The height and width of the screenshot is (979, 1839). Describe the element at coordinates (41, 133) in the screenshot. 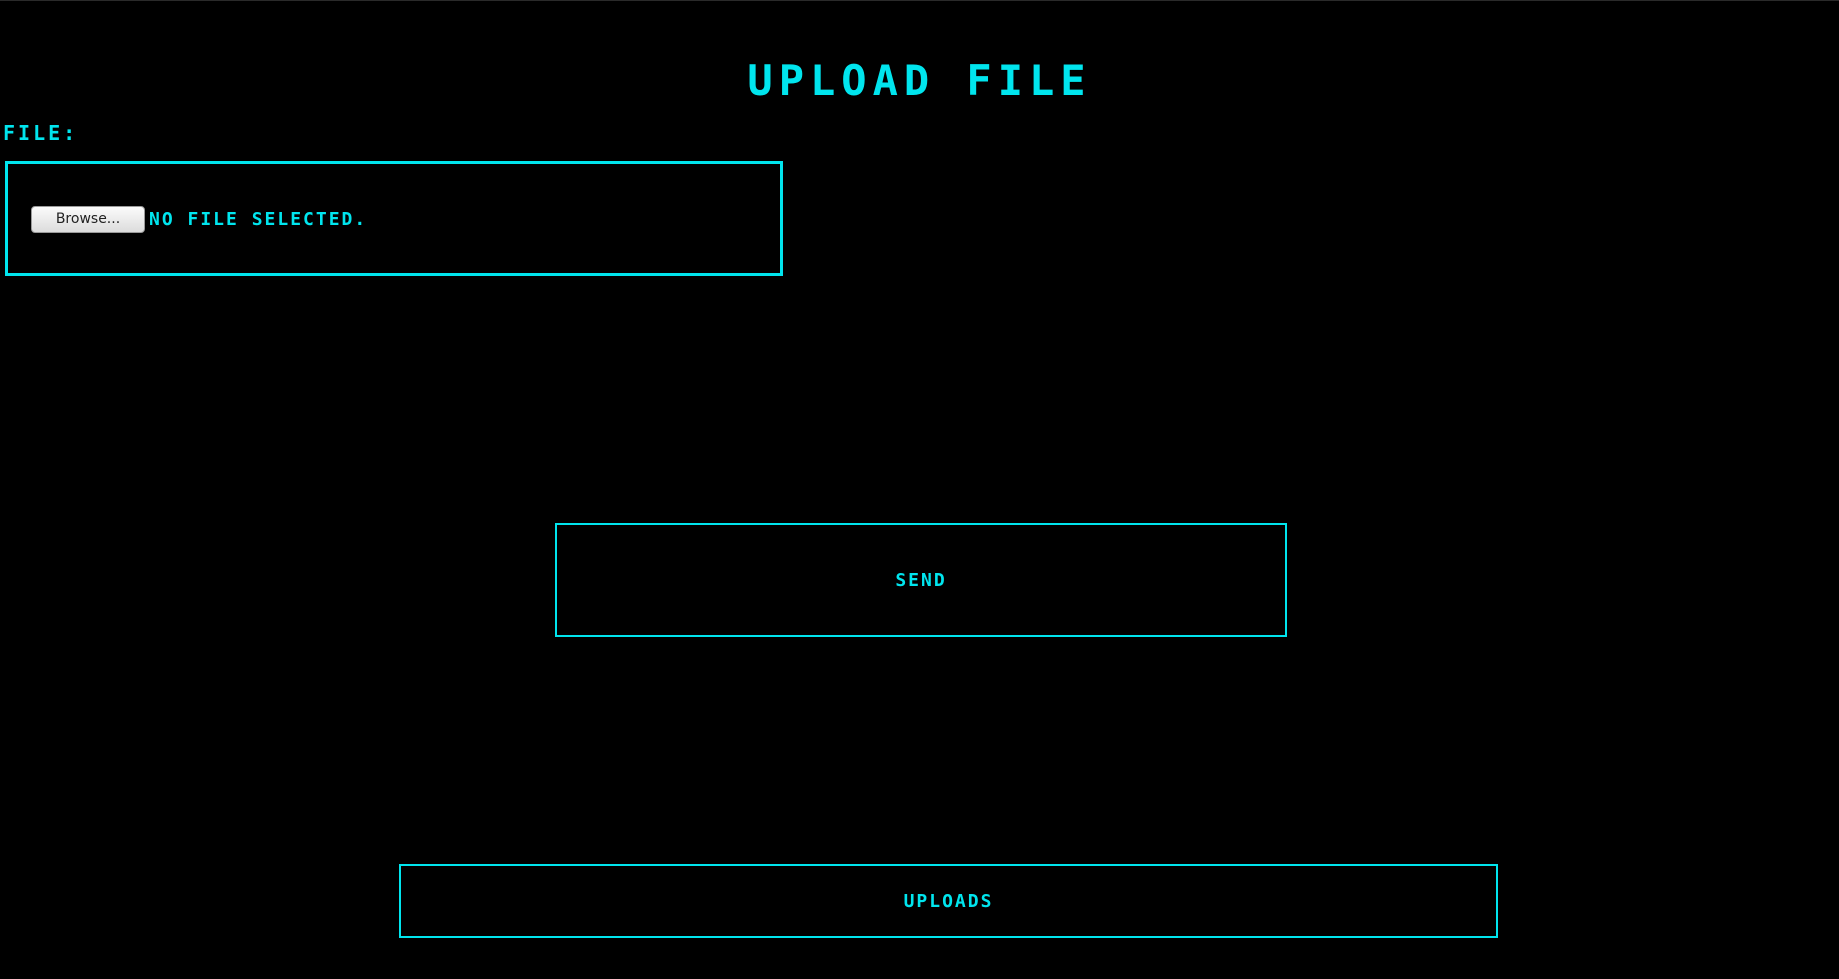

I see `file-field-label: FILE:` at that location.